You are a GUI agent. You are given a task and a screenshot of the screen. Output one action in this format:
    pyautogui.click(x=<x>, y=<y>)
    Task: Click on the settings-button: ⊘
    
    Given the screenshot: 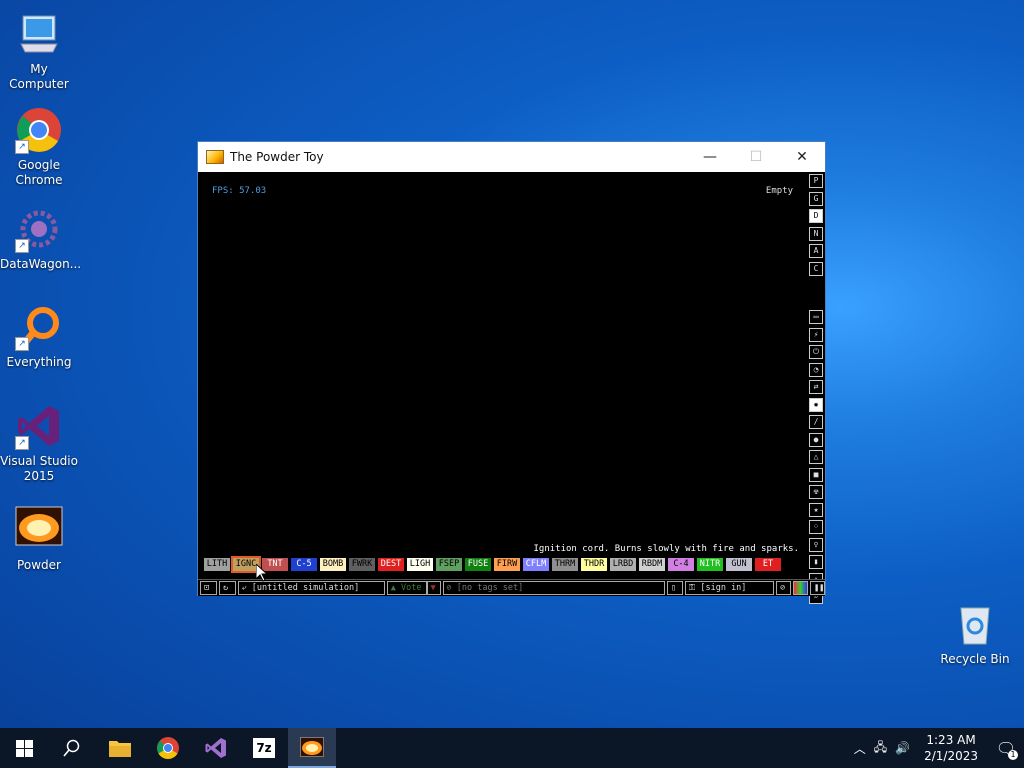 What is the action you would take?
    pyautogui.click(x=784, y=588)
    